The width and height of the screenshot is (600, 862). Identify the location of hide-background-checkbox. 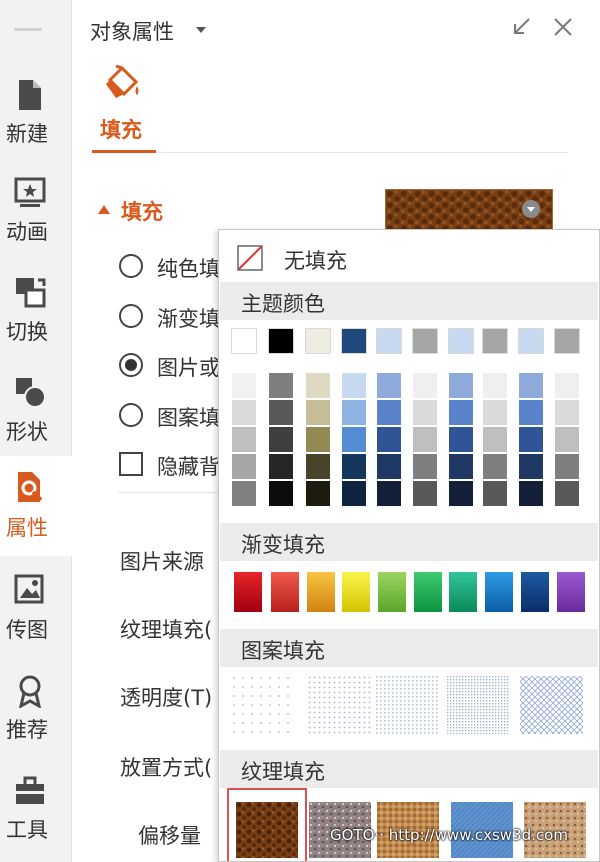
(131, 464).